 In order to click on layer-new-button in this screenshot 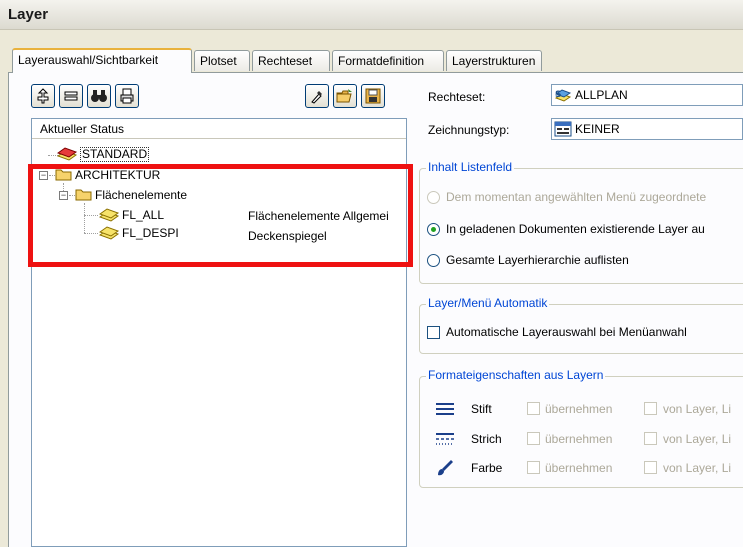, I will do `click(43, 96)`.